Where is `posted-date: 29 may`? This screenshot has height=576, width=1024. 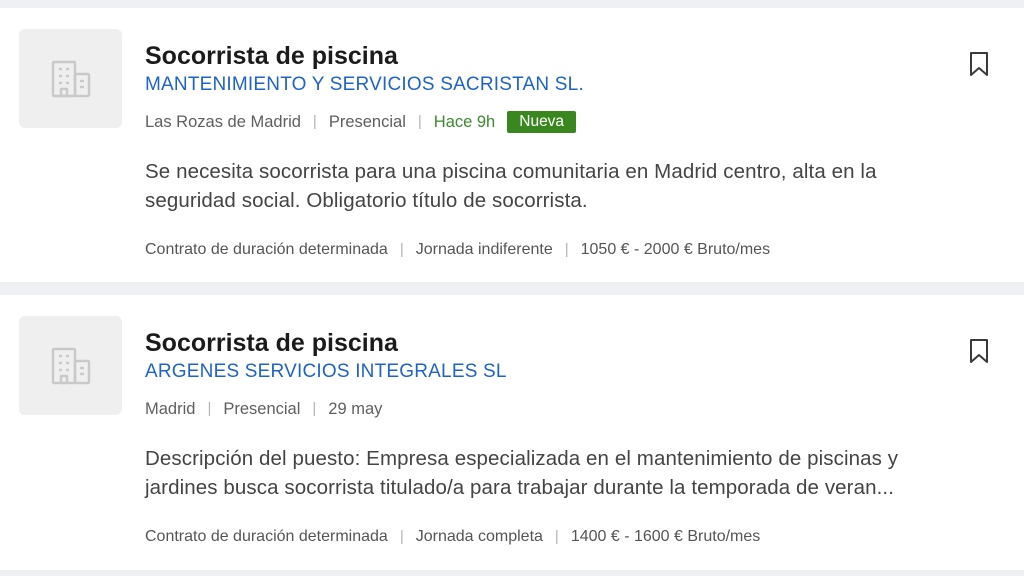
posted-date: 29 may is located at coordinates (355, 409).